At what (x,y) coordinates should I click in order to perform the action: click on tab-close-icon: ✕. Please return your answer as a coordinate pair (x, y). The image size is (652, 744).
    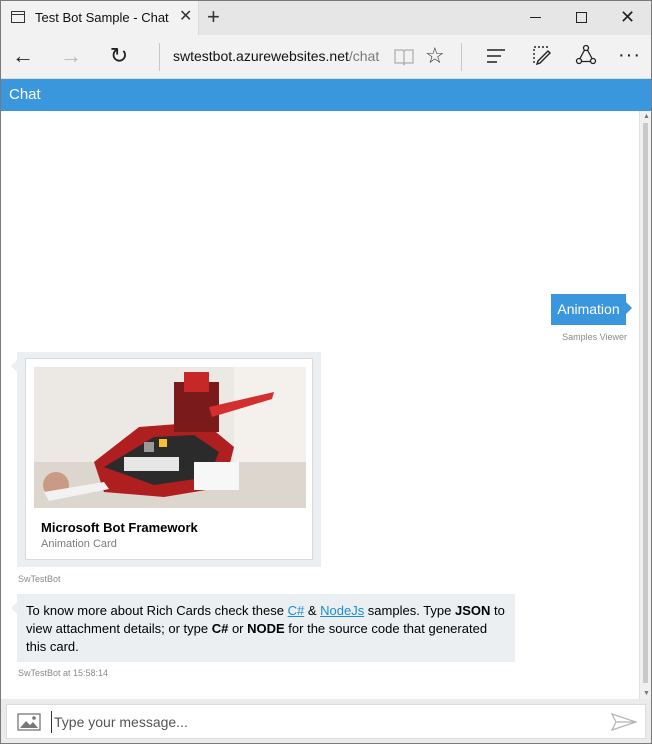
    Looking at the image, I should click on (185, 17).